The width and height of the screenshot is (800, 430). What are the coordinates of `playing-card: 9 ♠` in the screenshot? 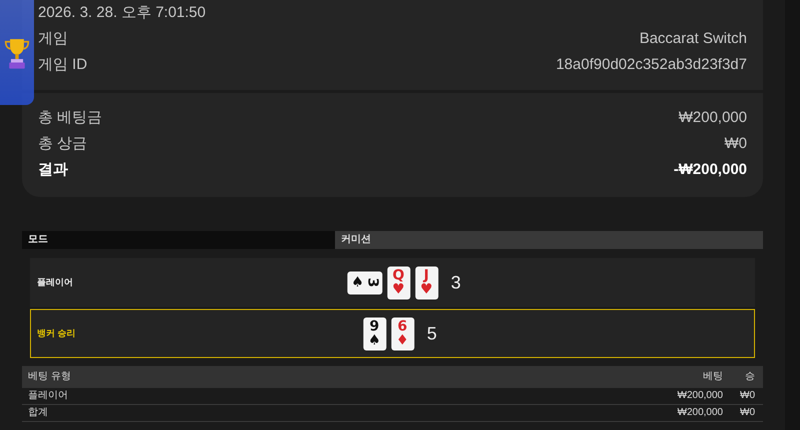 It's located at (374, 333).